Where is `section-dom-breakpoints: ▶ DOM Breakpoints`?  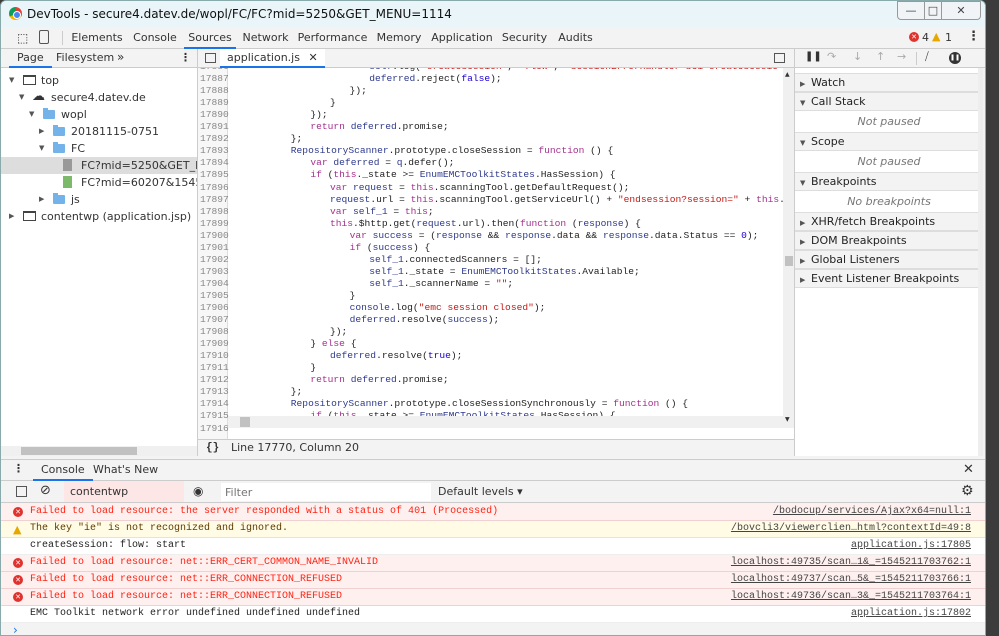
section-dom-breakpoints: ▶ DOM Breakpoints is located at coordinates (889, 240).